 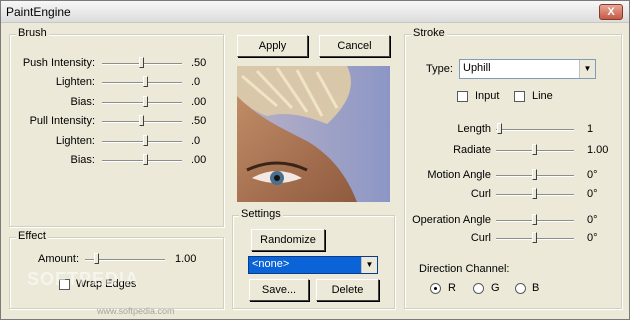 What do you see at coordinates (141, 120) in the screenshot?
I see `pull-intensity-thumb` at bounding box center [141, 120].